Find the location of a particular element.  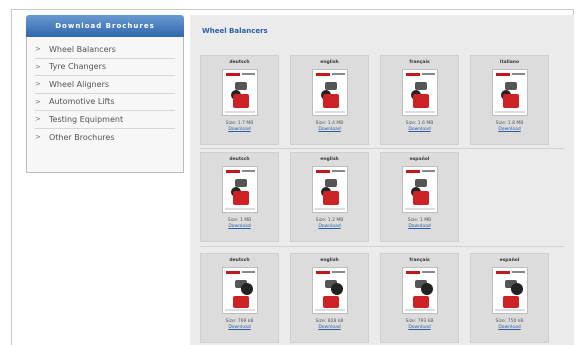

sidebar-item-tyre-changers: > Tyre Changers is located at coordinates (105, 67).